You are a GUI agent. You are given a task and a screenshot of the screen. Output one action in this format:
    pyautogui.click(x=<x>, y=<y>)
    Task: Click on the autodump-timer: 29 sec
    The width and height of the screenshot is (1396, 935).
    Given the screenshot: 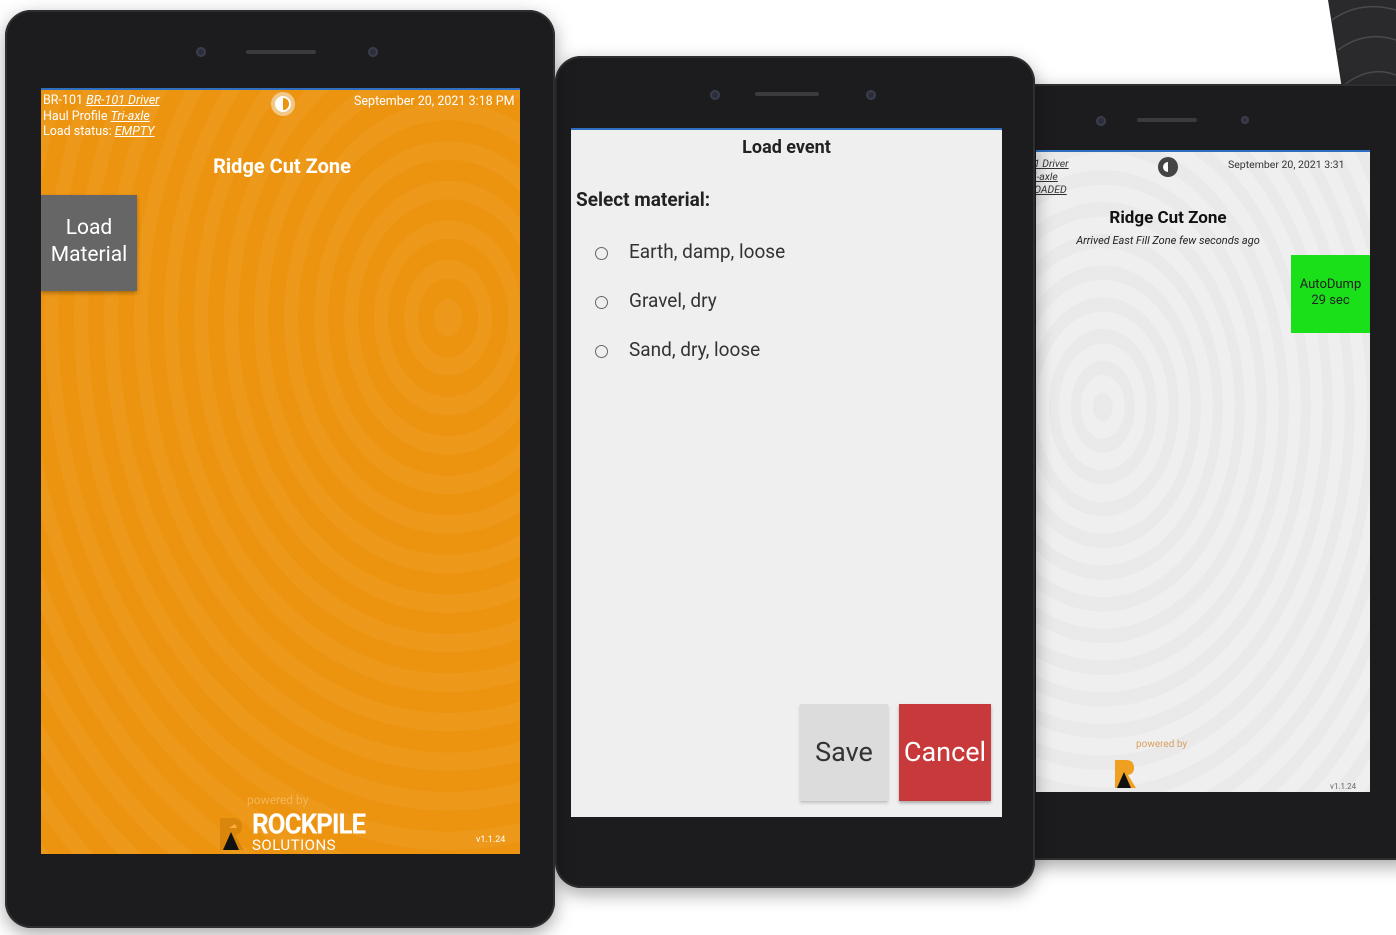 What is the action you would take?
    pyautogui.click(x=1330, y=300)
    